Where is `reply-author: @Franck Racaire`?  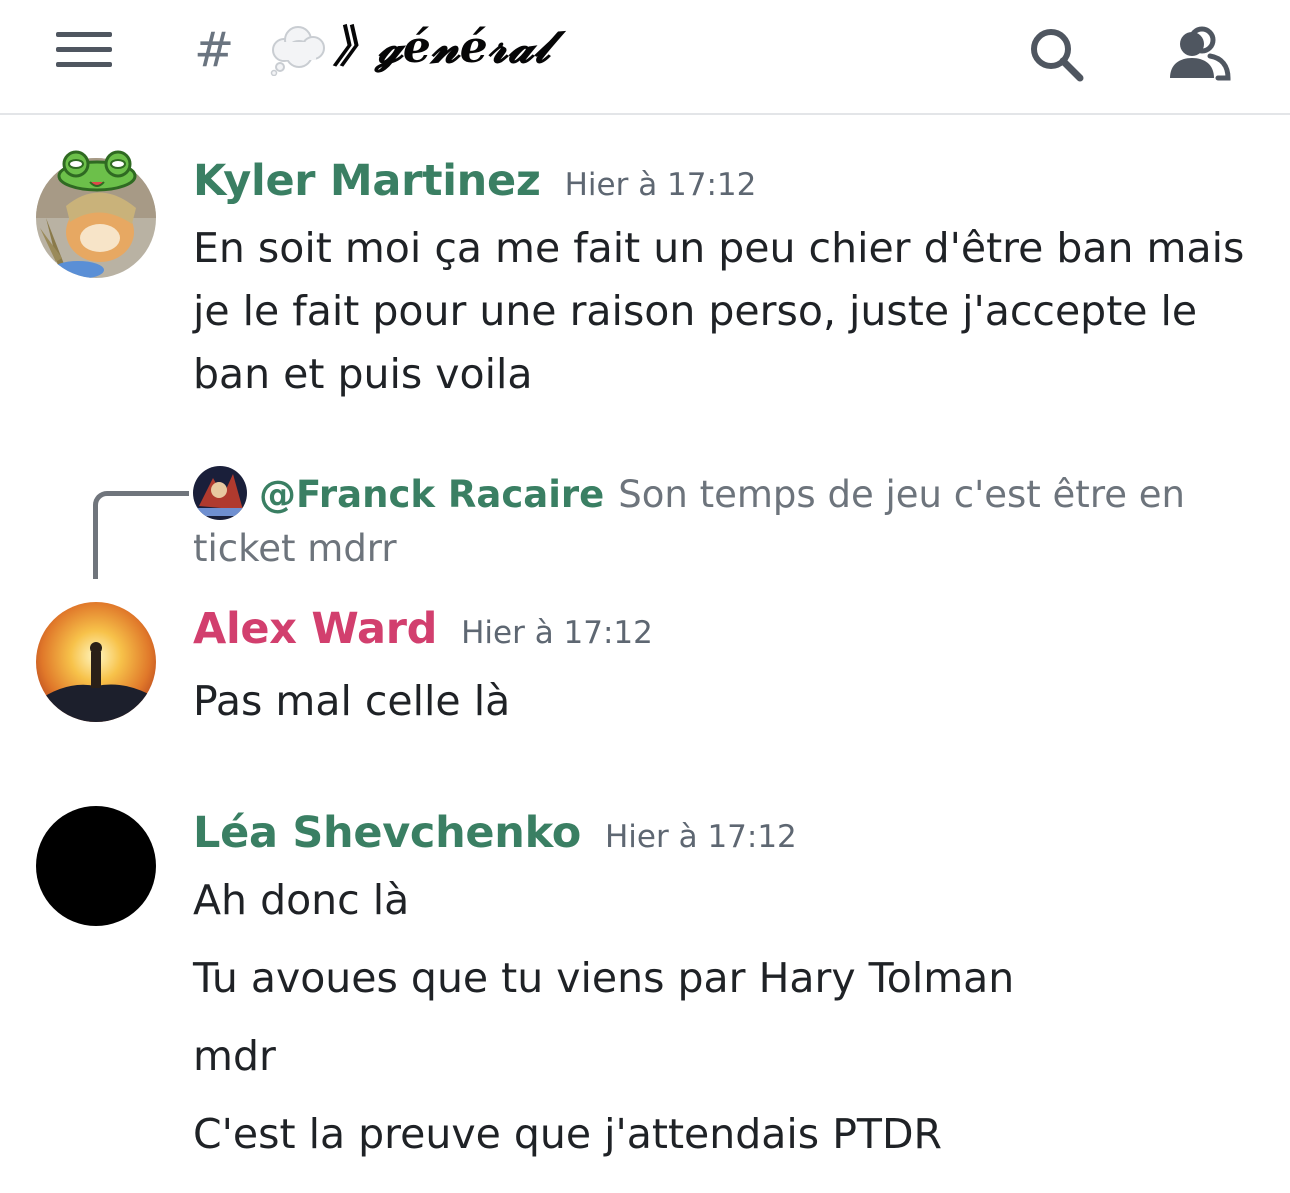 reply-author: @Franck Racaire is located at coordinates (431, 494).